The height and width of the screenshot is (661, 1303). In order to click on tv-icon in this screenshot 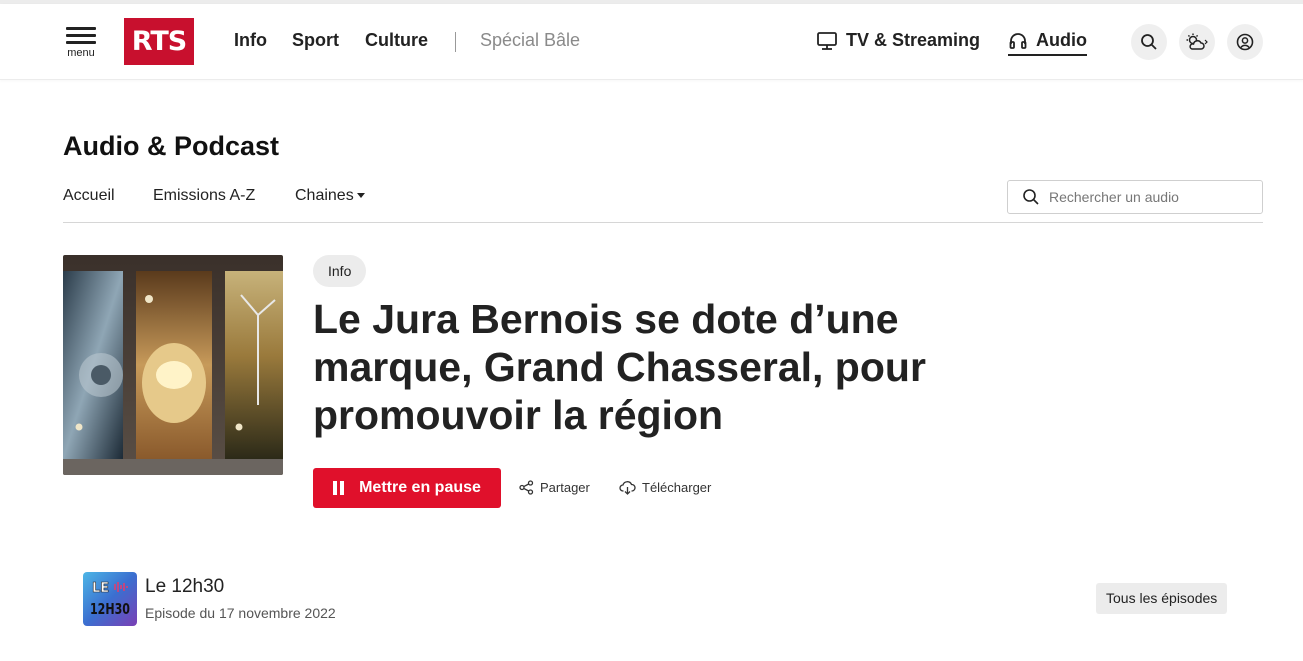, I will do `click(827, 40)`.